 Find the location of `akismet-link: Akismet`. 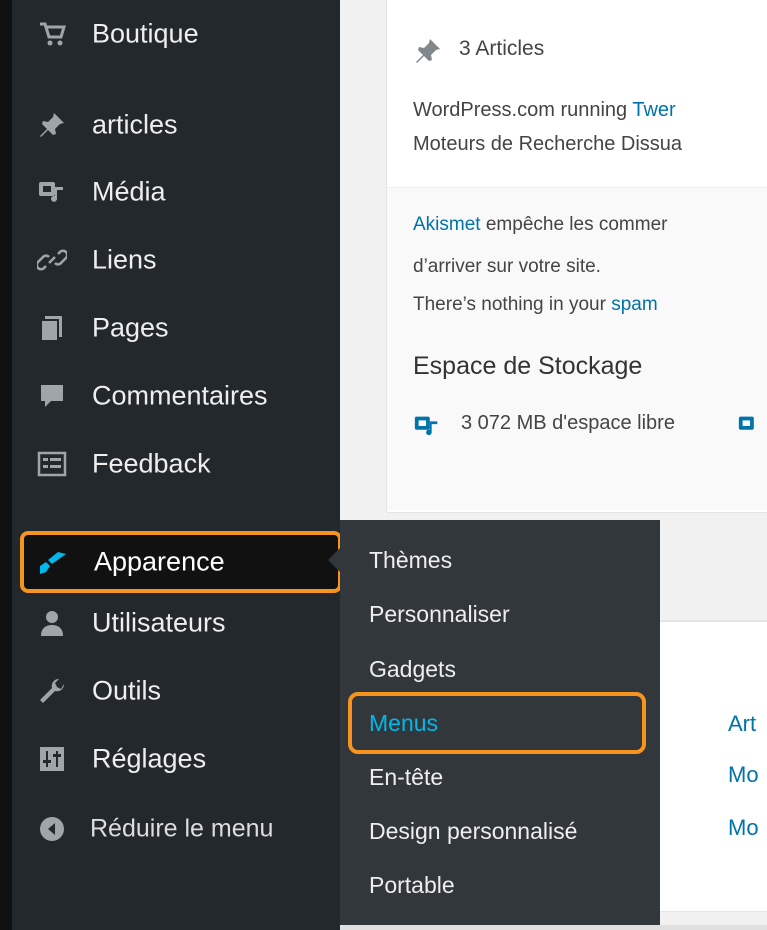

akismet-link: Akismet is located at coordinates (447, 224).